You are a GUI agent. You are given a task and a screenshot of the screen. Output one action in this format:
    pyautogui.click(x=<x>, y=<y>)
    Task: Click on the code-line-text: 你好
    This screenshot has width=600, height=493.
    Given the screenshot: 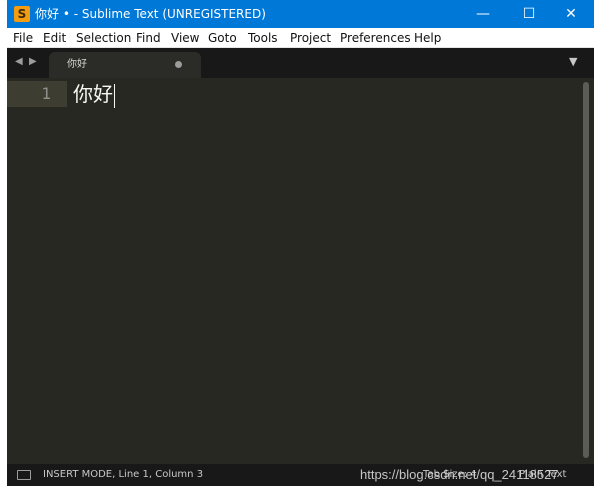 What is the action you would take?
    pyautogui.click(x=93, y=94)
    